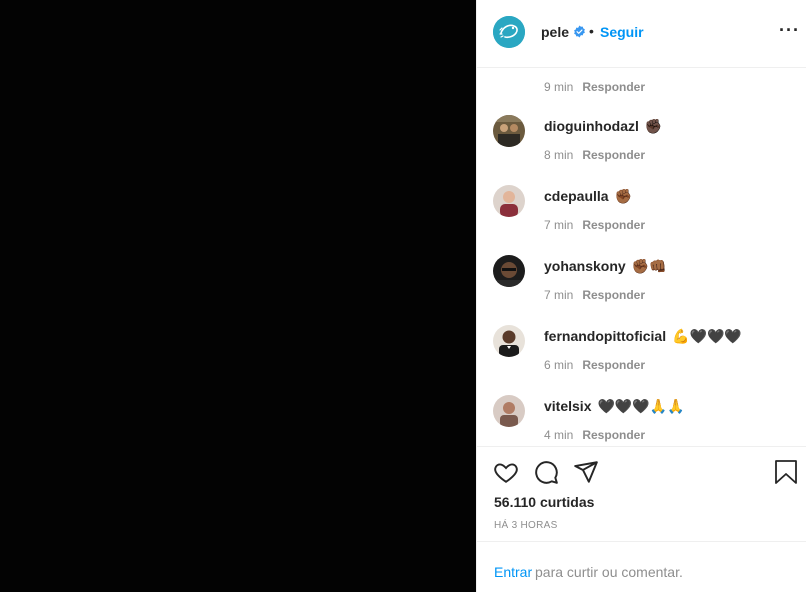 Image resolution: width=806 pixels, height=592 pixels. I want to click on comment-icon, so click(546, 472).